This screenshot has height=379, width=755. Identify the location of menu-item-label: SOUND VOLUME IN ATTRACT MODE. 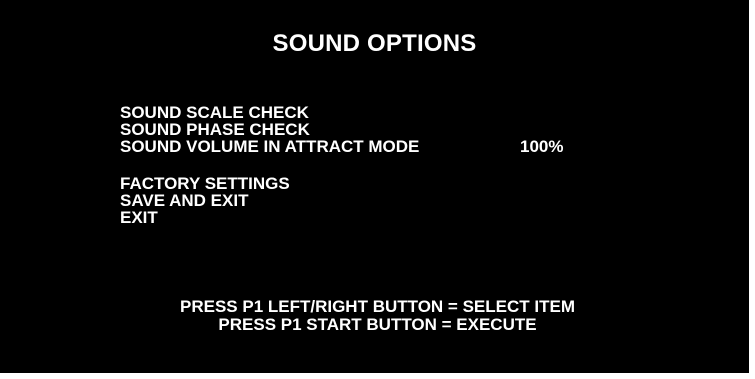
(270, 146).